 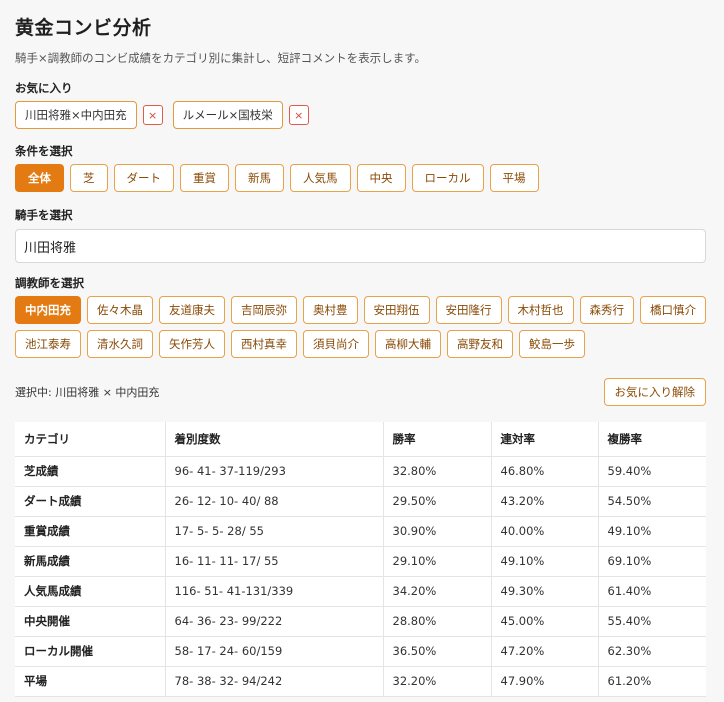 I want to click on condition-chip: 新馬, so click(x=259, y=178).